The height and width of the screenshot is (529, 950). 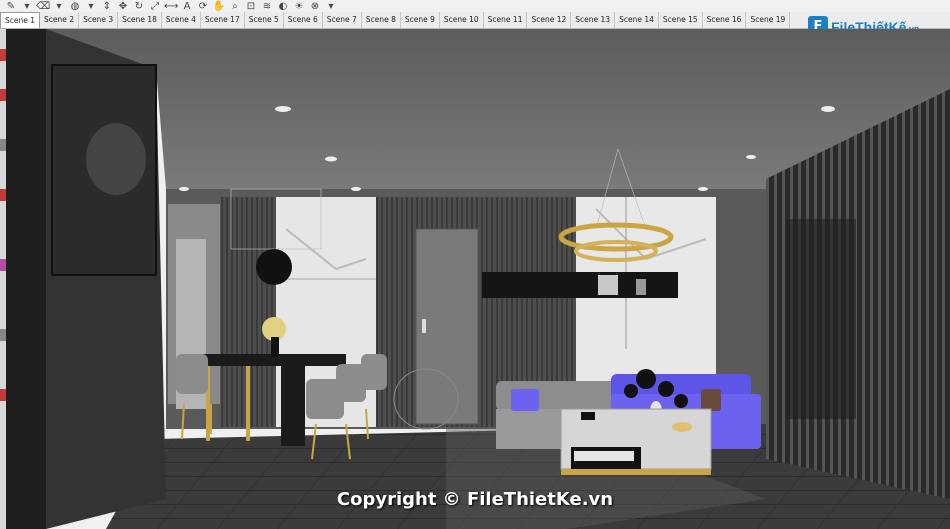 I want to click on pencil-icon: ✎, so click(x=11, y=6).